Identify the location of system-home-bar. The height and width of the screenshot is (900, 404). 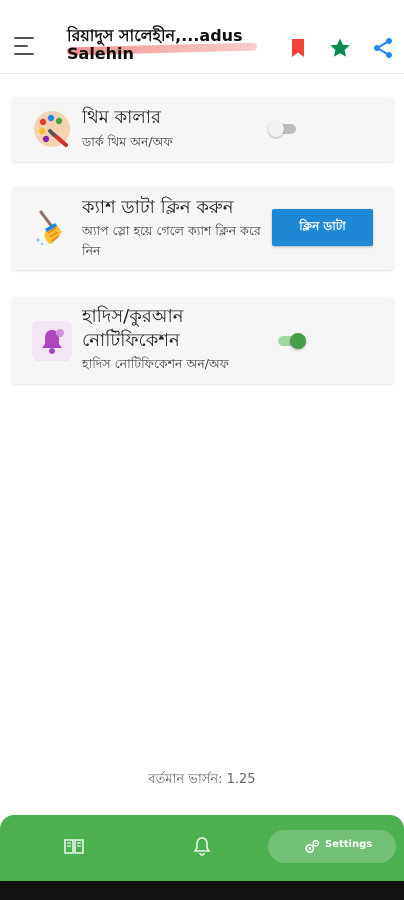
(202, 890).